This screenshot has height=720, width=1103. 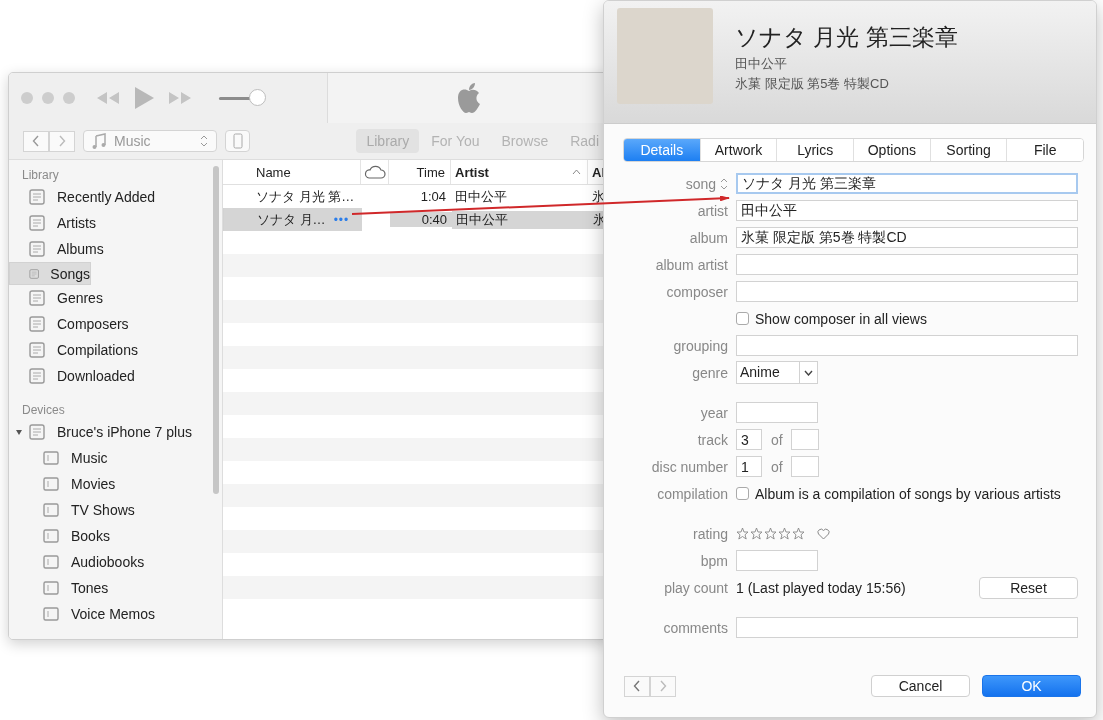 What do you see at coordinates (749, 439) in the screenshot?
I see `number-field: 3` at bounding box center [749, 439].